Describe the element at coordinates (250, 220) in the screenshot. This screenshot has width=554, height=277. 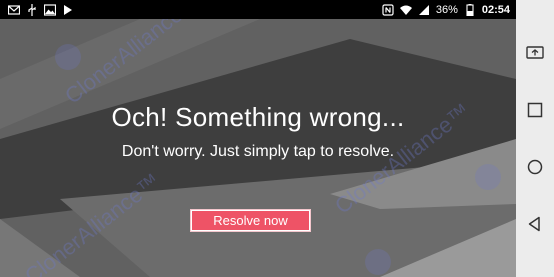
I see `resolve-now-button: Resolve now` at that location.